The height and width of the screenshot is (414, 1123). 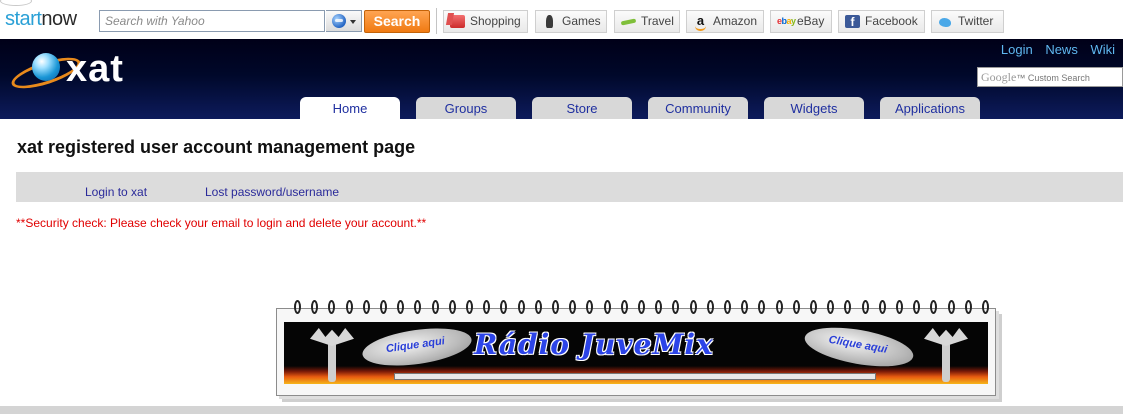 I want to click on banner-artwork: Clique aqui Clique aqui Rádio JuveMix, so click(x=636, y=353).